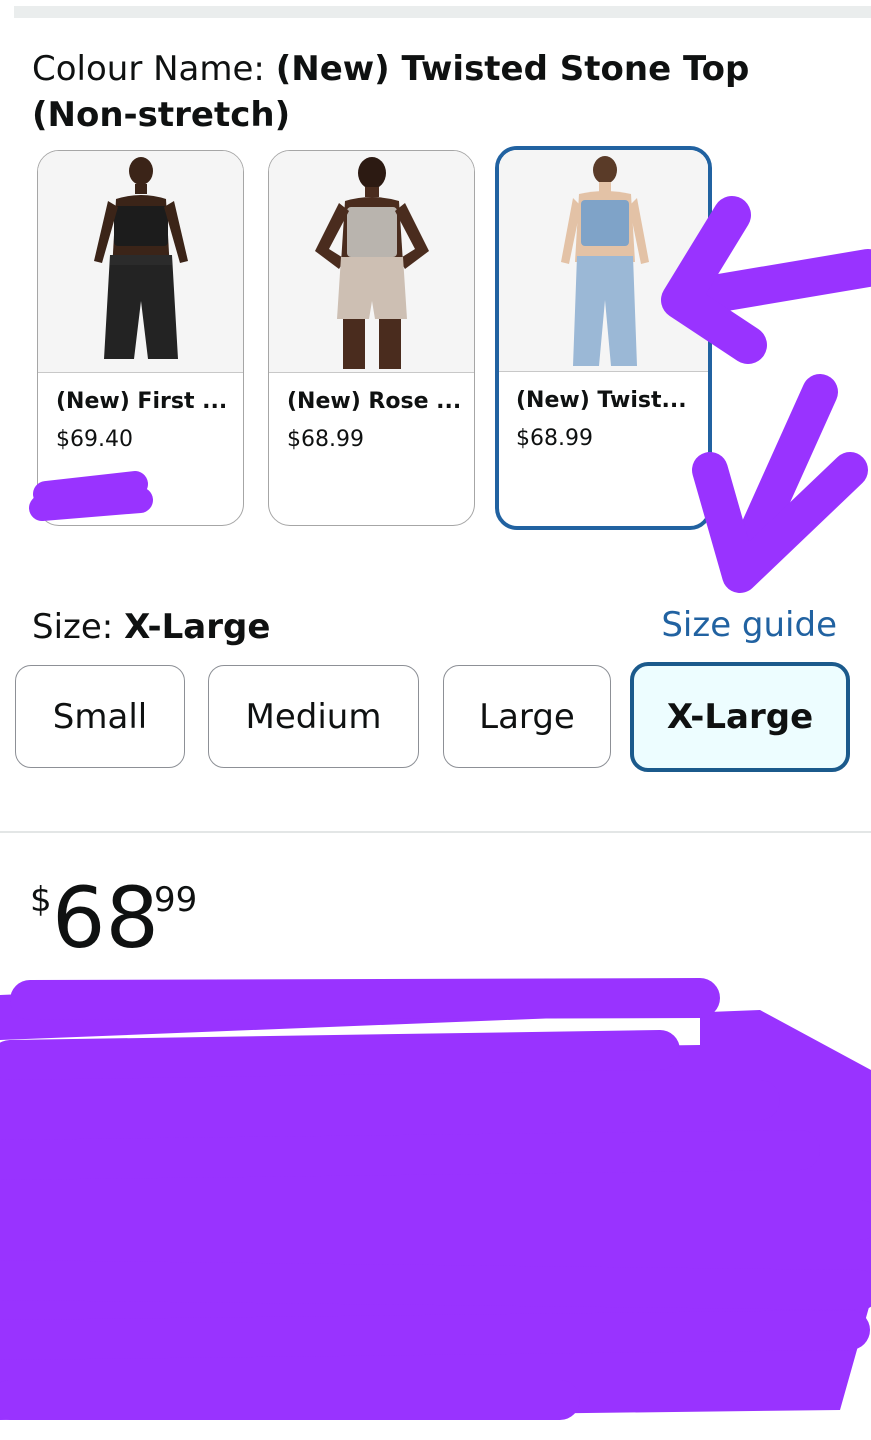 The image size is (871, 1440). Describe the element at coordinates (435, 832) in the screenshot. I see `section-divider` at that location.